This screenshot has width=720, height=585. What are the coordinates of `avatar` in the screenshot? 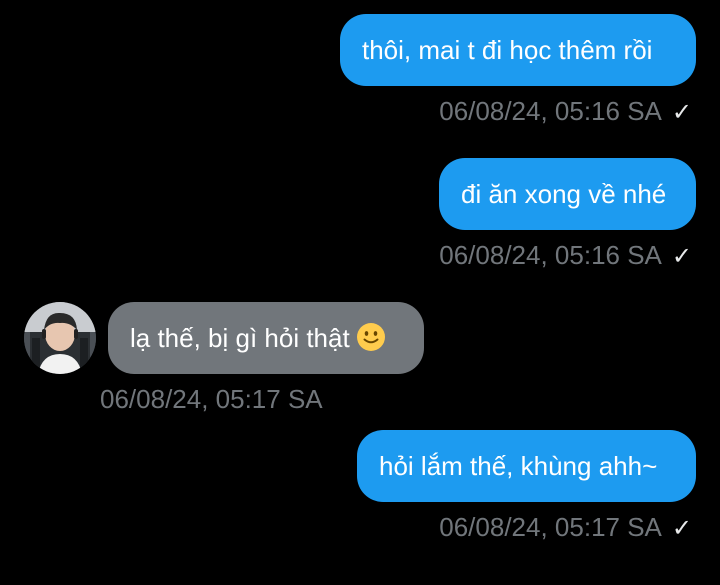 It's located at (60, 338).